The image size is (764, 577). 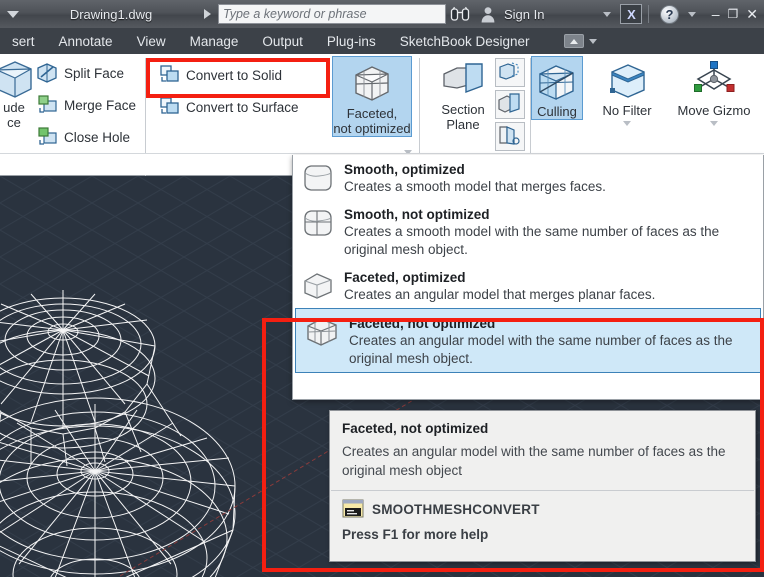 I want to click on mesh-conversion-line1: Faceted,, so click(x=372, y=113).